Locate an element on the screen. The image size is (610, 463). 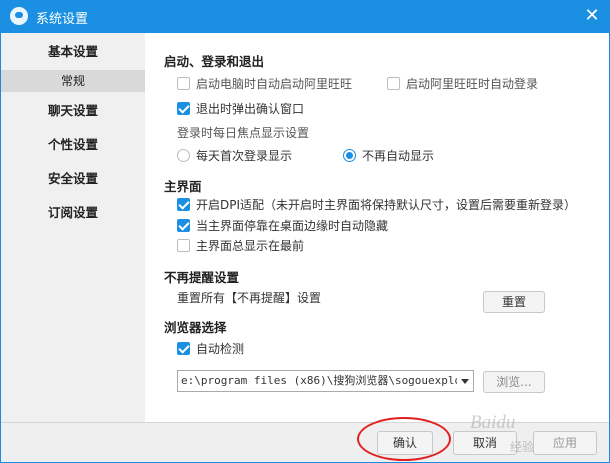
dpi-label: 开启DPI适配（未开启时主界面将保持默认尺寸，设置后需要重新登录） is located at coordinates (386, 205).